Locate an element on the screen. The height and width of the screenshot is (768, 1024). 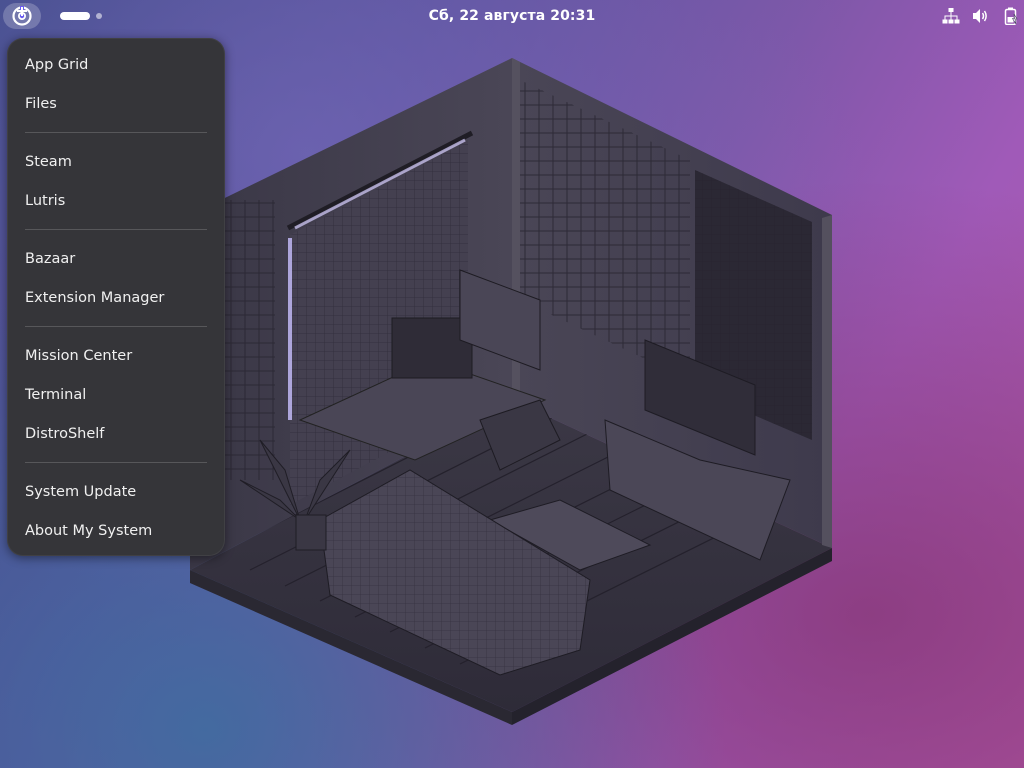
menu-item-label: Terminal is located at coordinates (56, 394).